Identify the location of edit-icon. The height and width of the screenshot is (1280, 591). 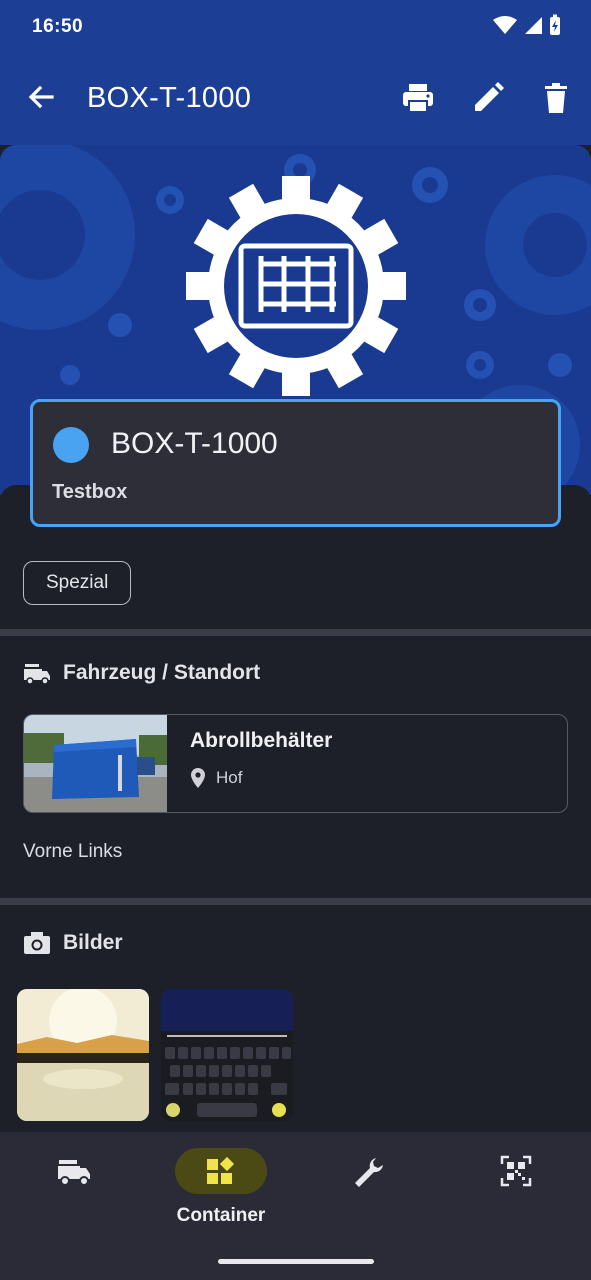
(488, 98).